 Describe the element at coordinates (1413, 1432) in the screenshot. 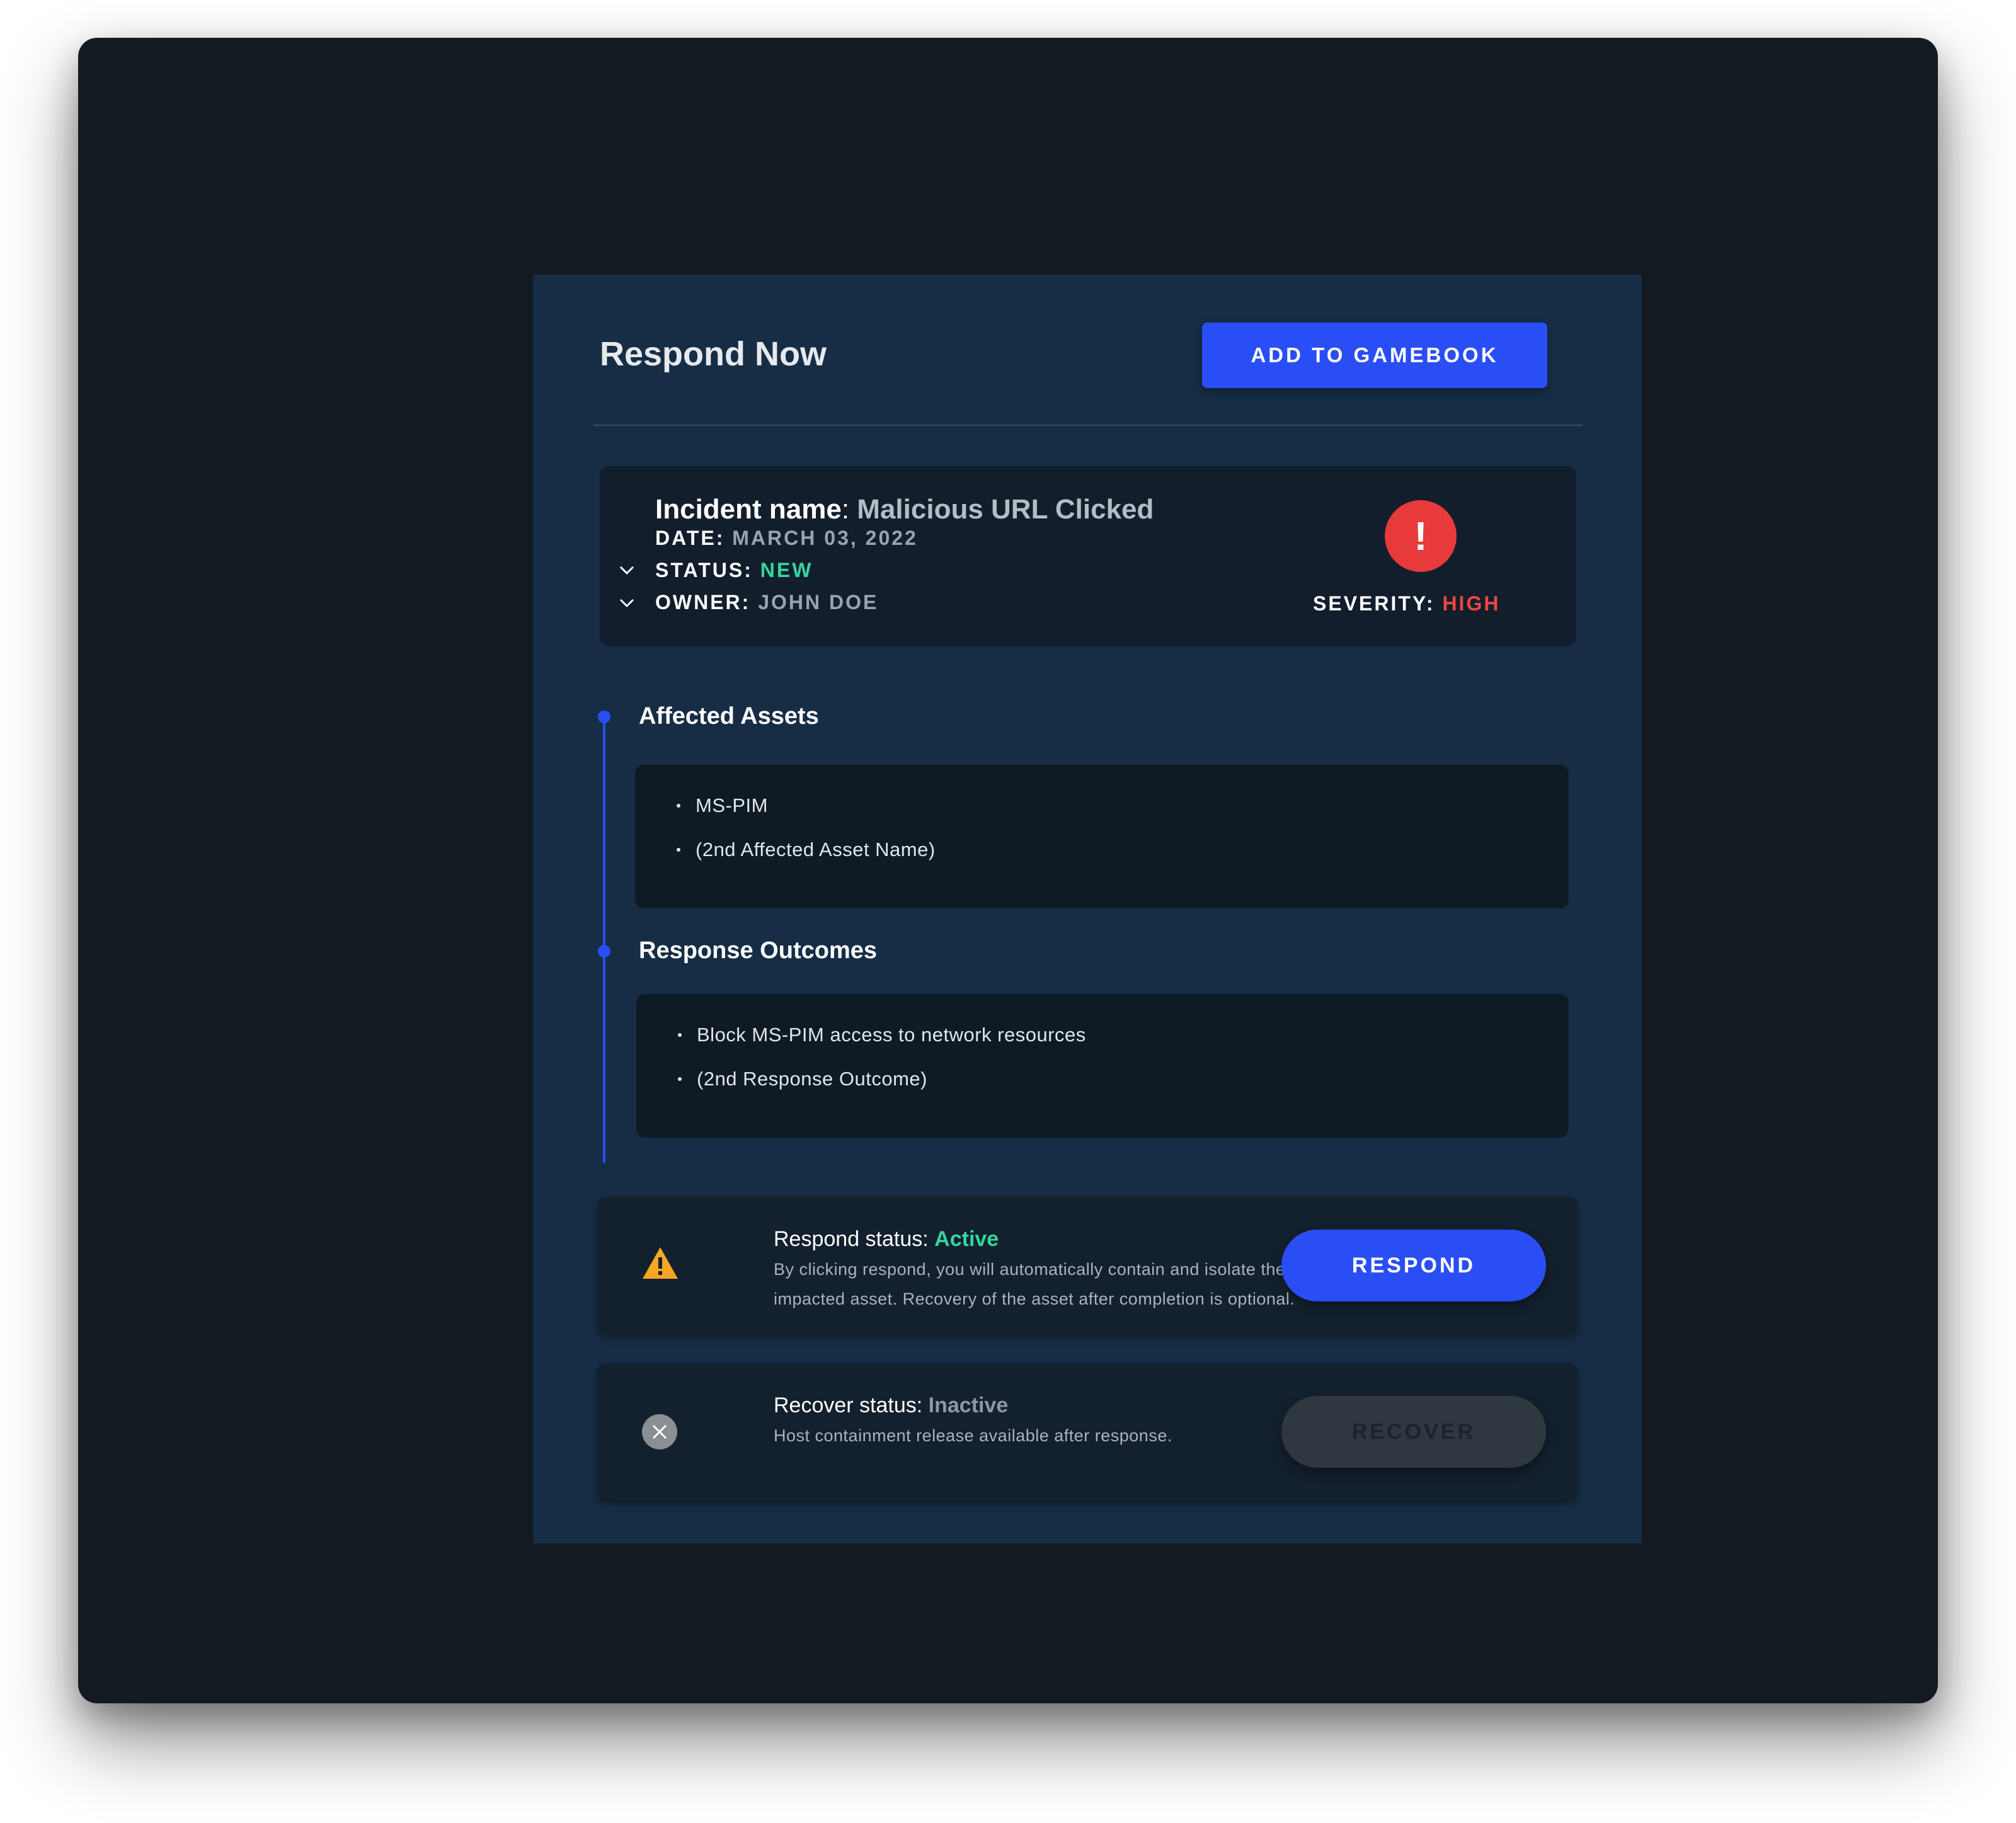

I see `recover-button: RECOVER` at that location.